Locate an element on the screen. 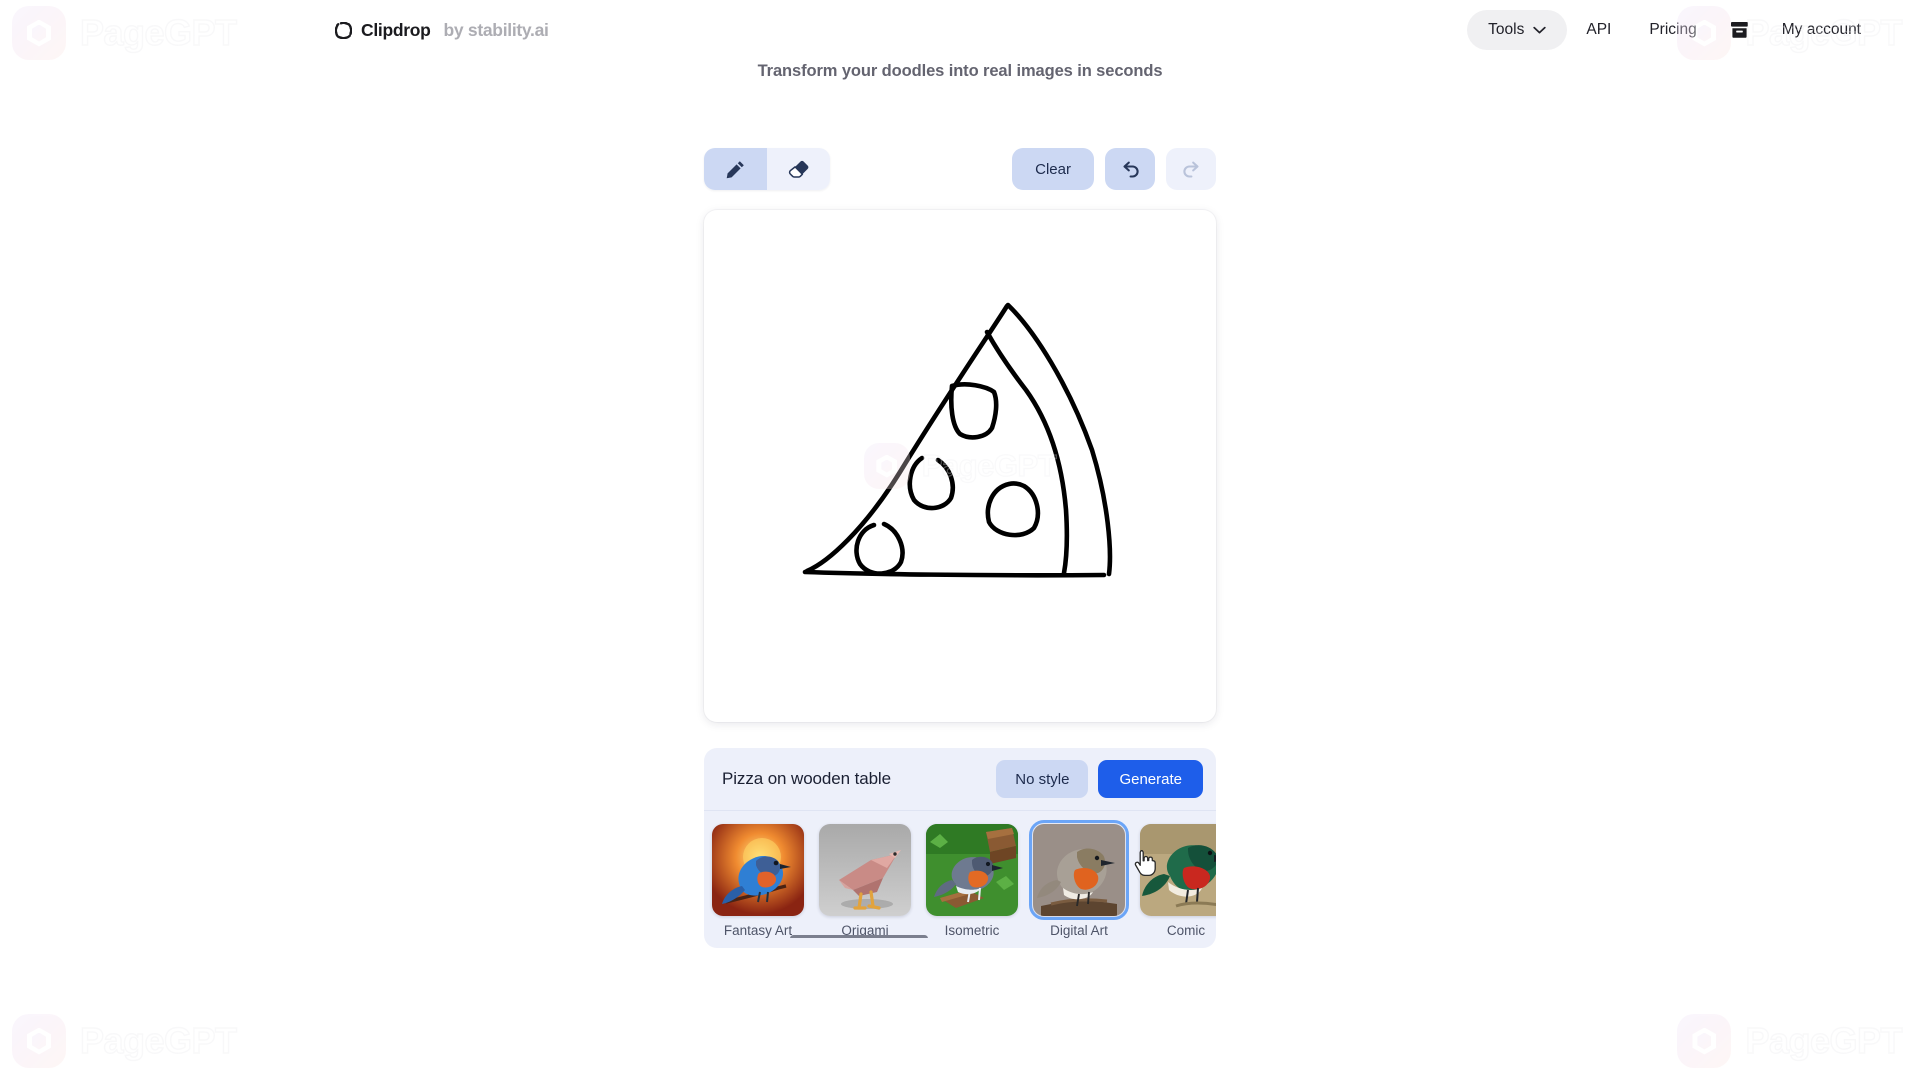 Image resolution: width=1920 pixels, height=1080 pixels. brand-logo: Clipdrop by stability.ai is located at coordinates (442, 30).